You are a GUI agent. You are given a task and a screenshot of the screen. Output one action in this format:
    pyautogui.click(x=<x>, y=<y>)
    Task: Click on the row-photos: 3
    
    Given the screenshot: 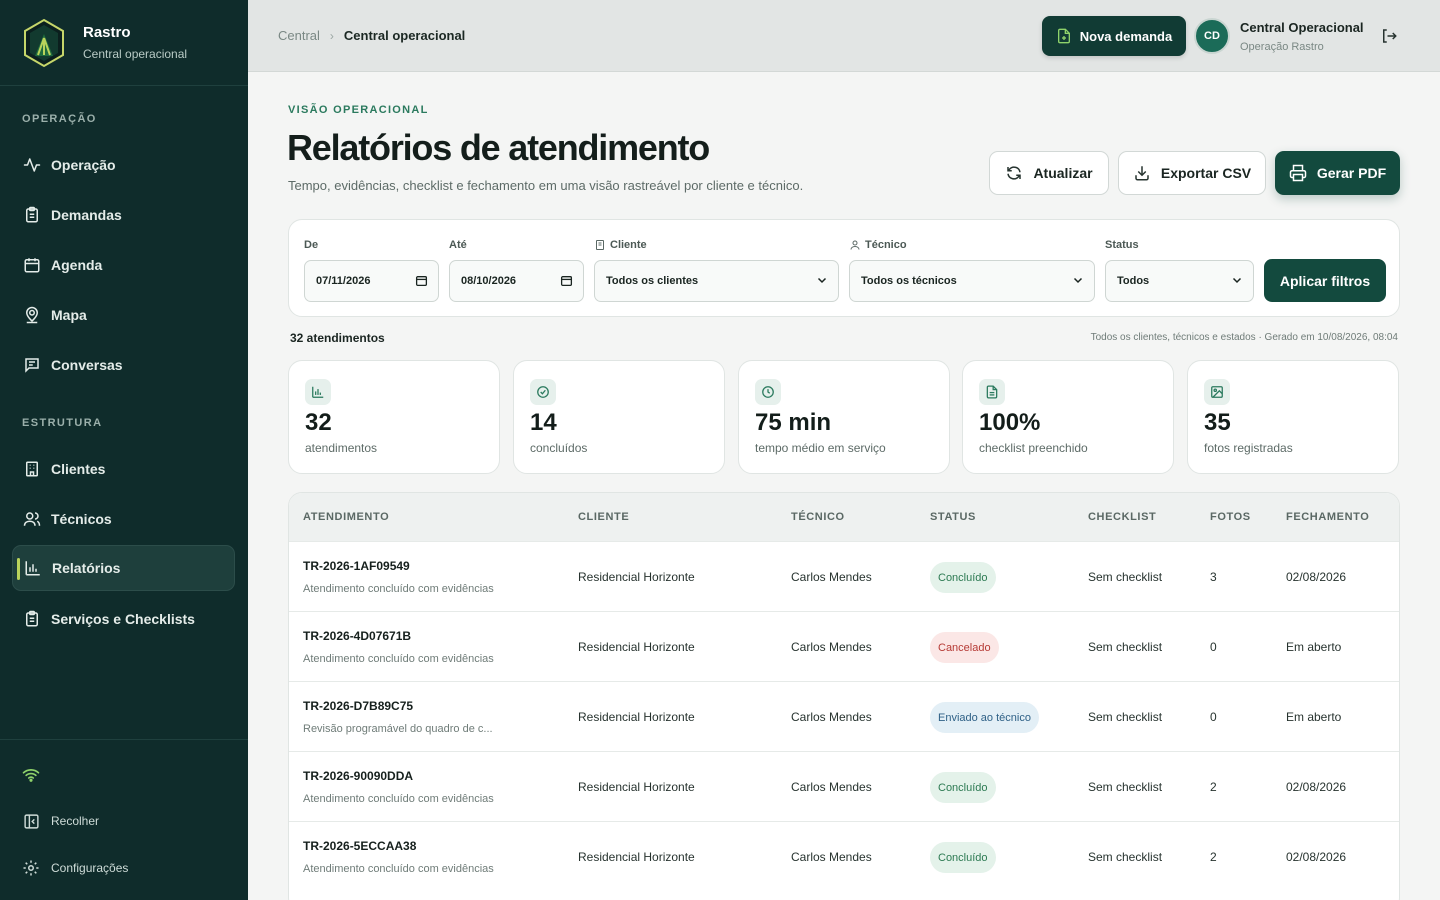 What is the action you would take?
    pyautogui.click(x=1213, y=577)
    